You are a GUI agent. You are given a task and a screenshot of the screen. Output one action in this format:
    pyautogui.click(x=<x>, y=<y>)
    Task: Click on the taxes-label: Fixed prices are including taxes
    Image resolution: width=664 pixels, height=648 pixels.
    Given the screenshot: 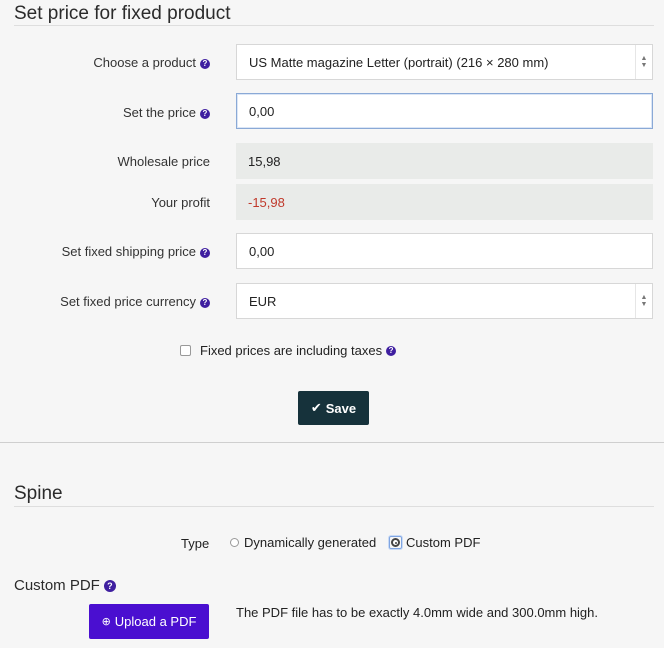 What is the action you would take?
    pyautogui.click(x=291, y=350)
    